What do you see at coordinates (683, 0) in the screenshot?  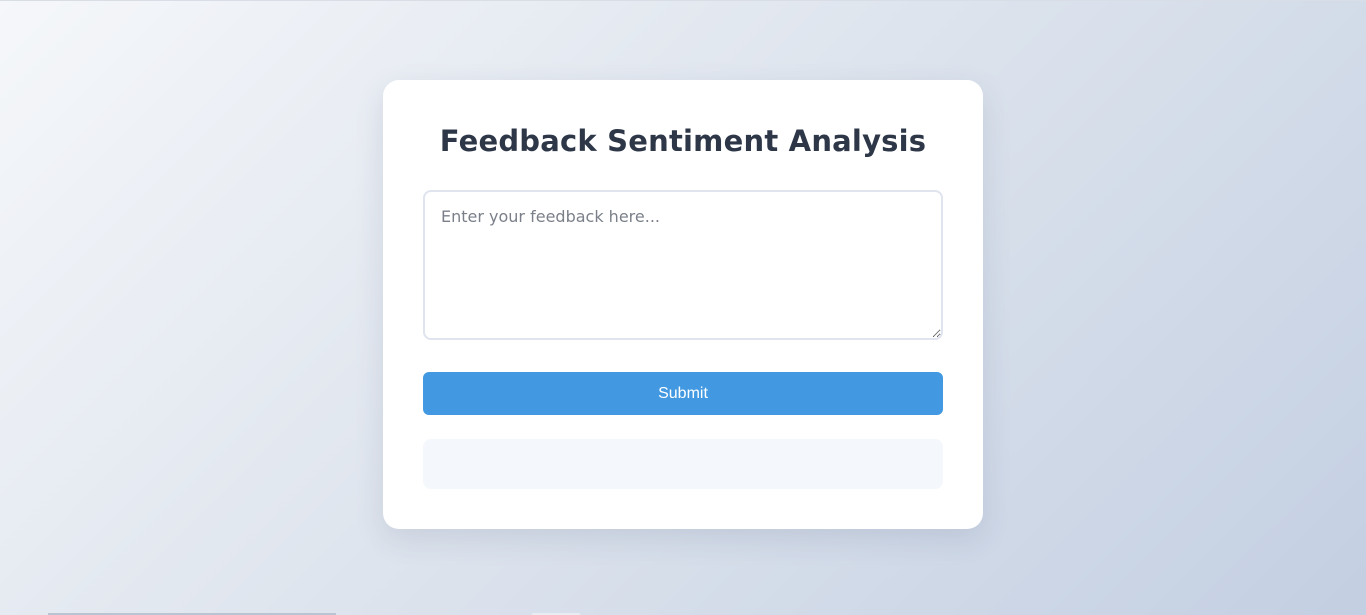 I see `top-divider` at bounding box center [683, 0].